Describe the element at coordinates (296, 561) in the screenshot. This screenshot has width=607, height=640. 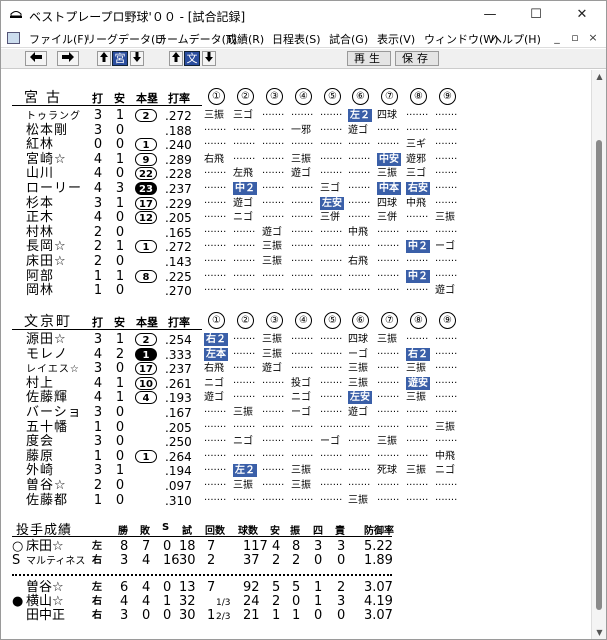
I see `pitcher-row: S マルティネス右 3 4 16 30 2 37 2 2 0 0 1.89` at that location.